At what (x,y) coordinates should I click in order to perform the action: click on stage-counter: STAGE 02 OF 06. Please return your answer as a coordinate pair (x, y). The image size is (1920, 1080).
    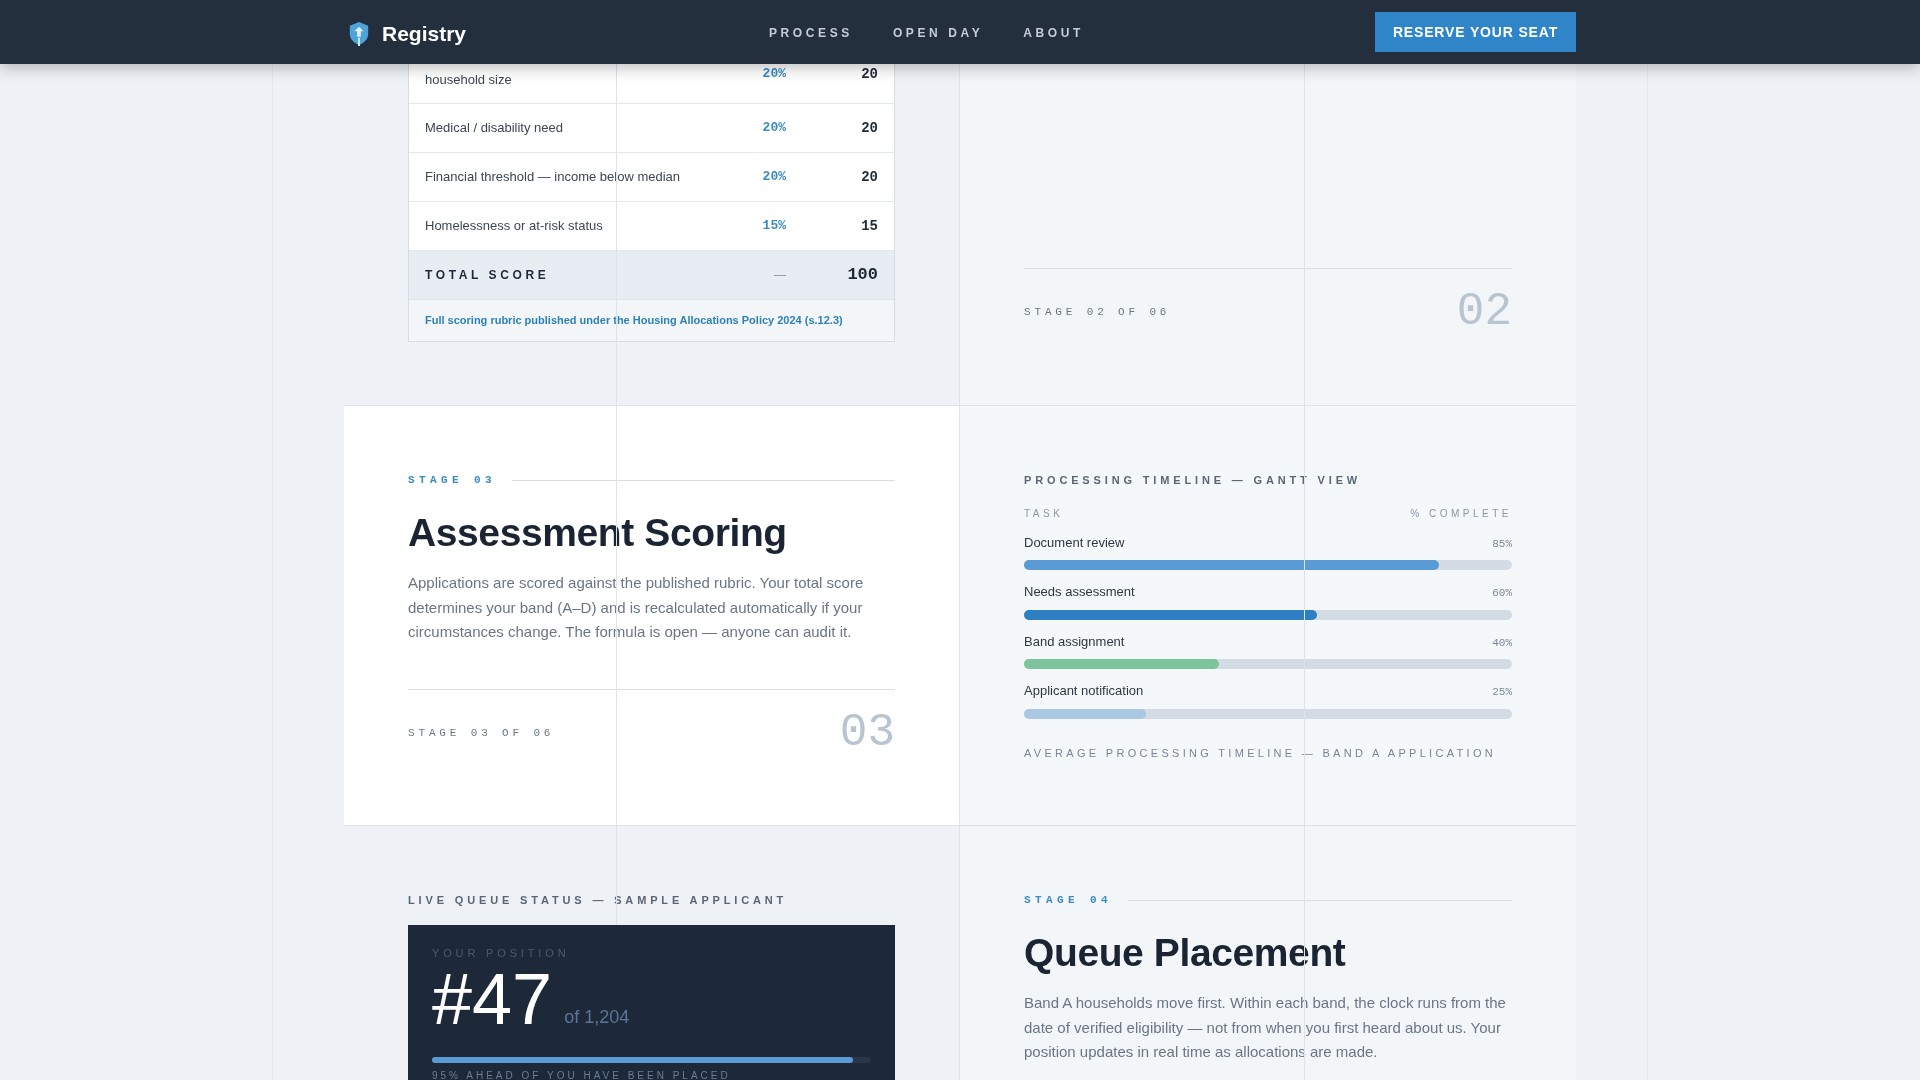
    Looking at the image, I should click on (1097, 312).